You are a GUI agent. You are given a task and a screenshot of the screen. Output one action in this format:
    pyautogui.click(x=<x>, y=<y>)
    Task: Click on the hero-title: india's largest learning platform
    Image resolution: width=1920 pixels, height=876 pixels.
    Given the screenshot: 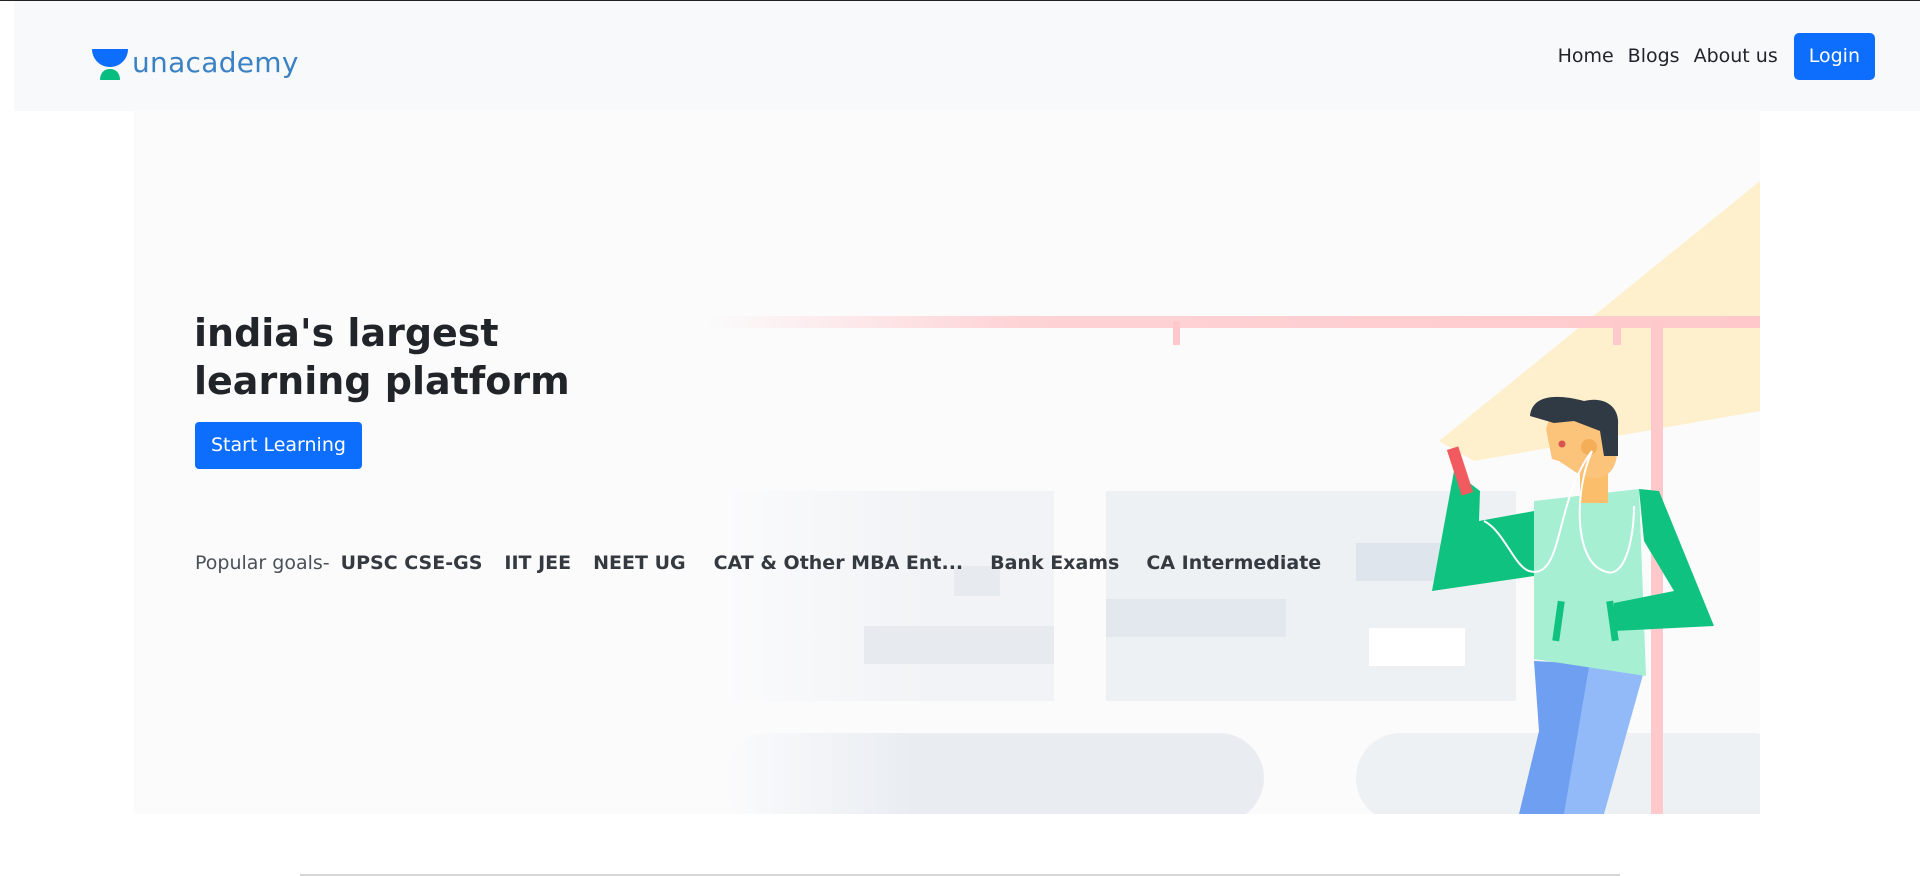 What is the action you would take?
    pyautogui.click(x=394, y=357)
    